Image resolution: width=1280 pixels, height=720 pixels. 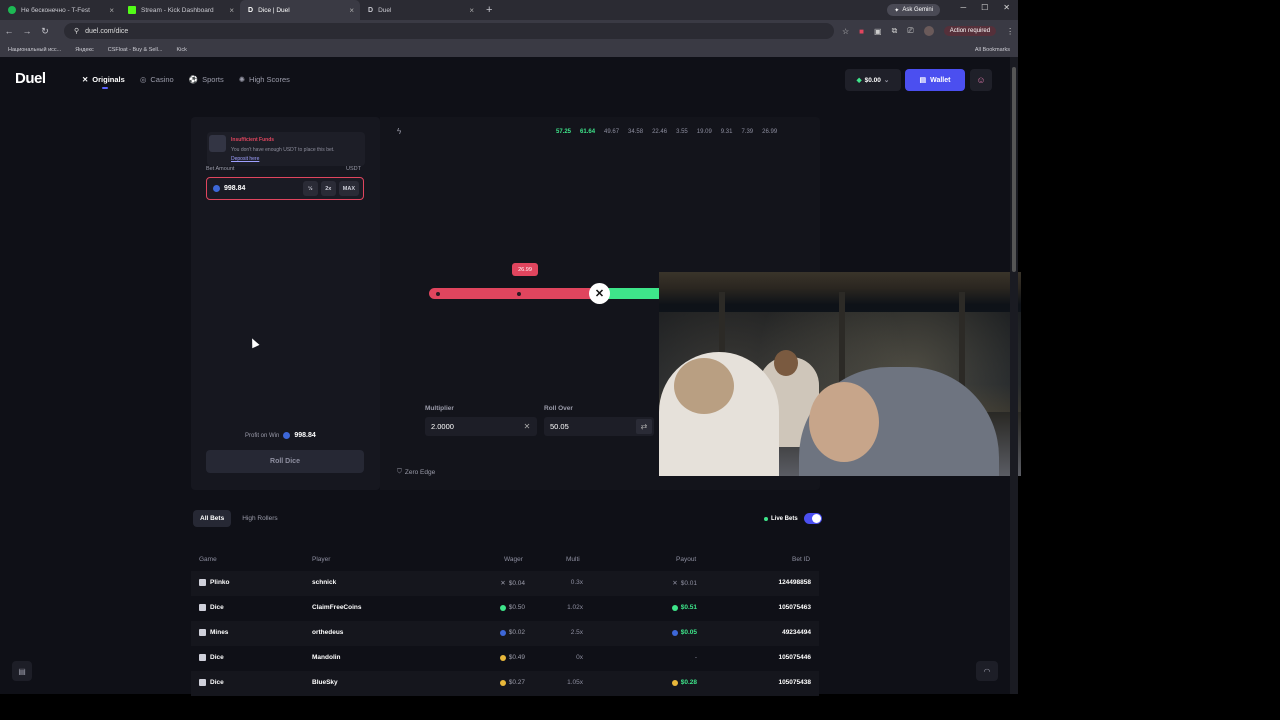 I want to click on site-logo: Duel, so click(x=30, y=78).